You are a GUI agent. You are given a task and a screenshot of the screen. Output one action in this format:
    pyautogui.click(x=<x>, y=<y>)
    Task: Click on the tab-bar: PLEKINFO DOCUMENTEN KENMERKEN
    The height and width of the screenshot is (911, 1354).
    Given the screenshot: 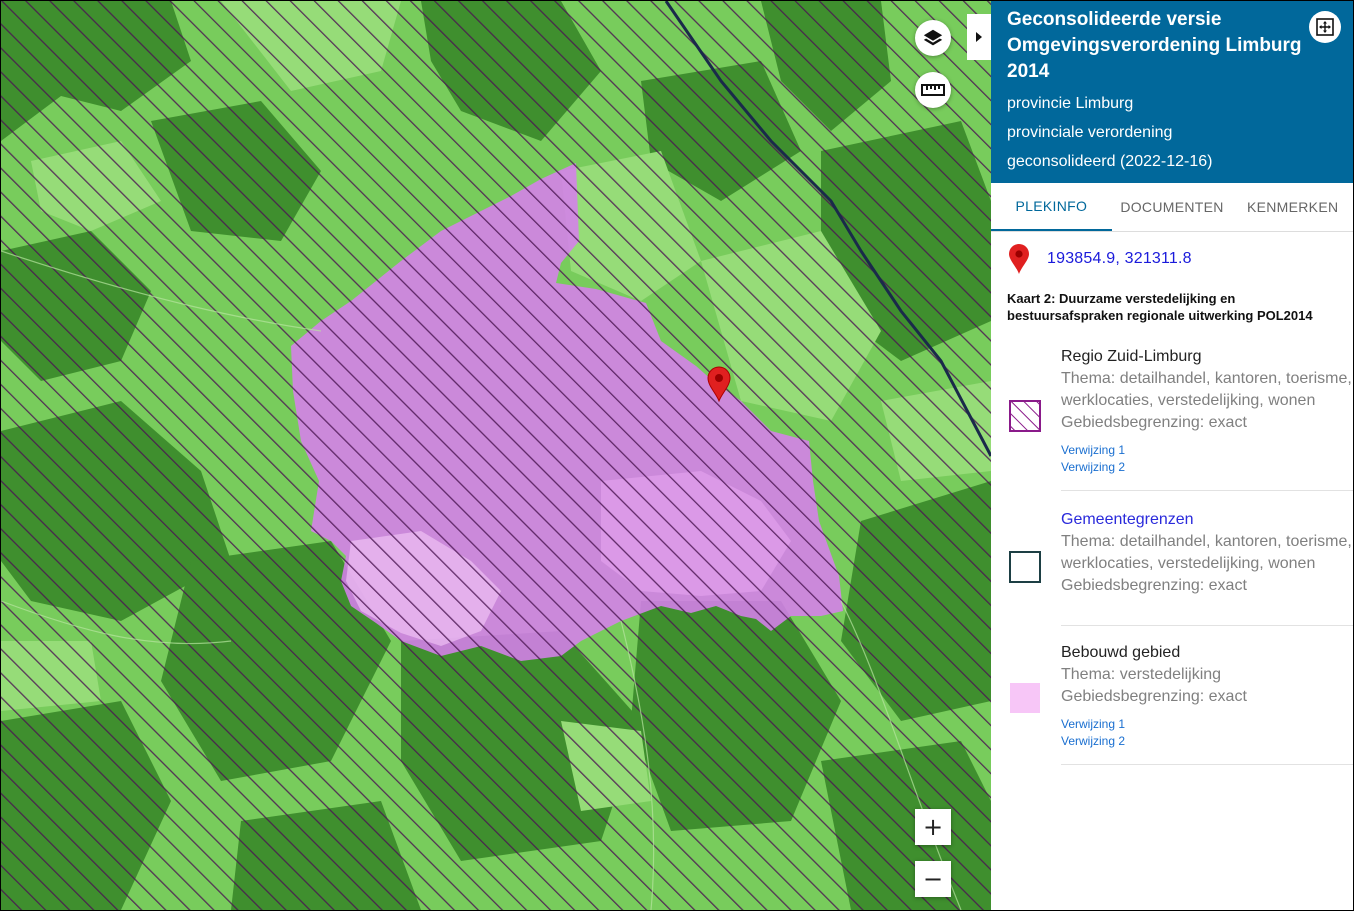 What is the action you would take?
    pyautogui.click(x=1172, y=207)
    